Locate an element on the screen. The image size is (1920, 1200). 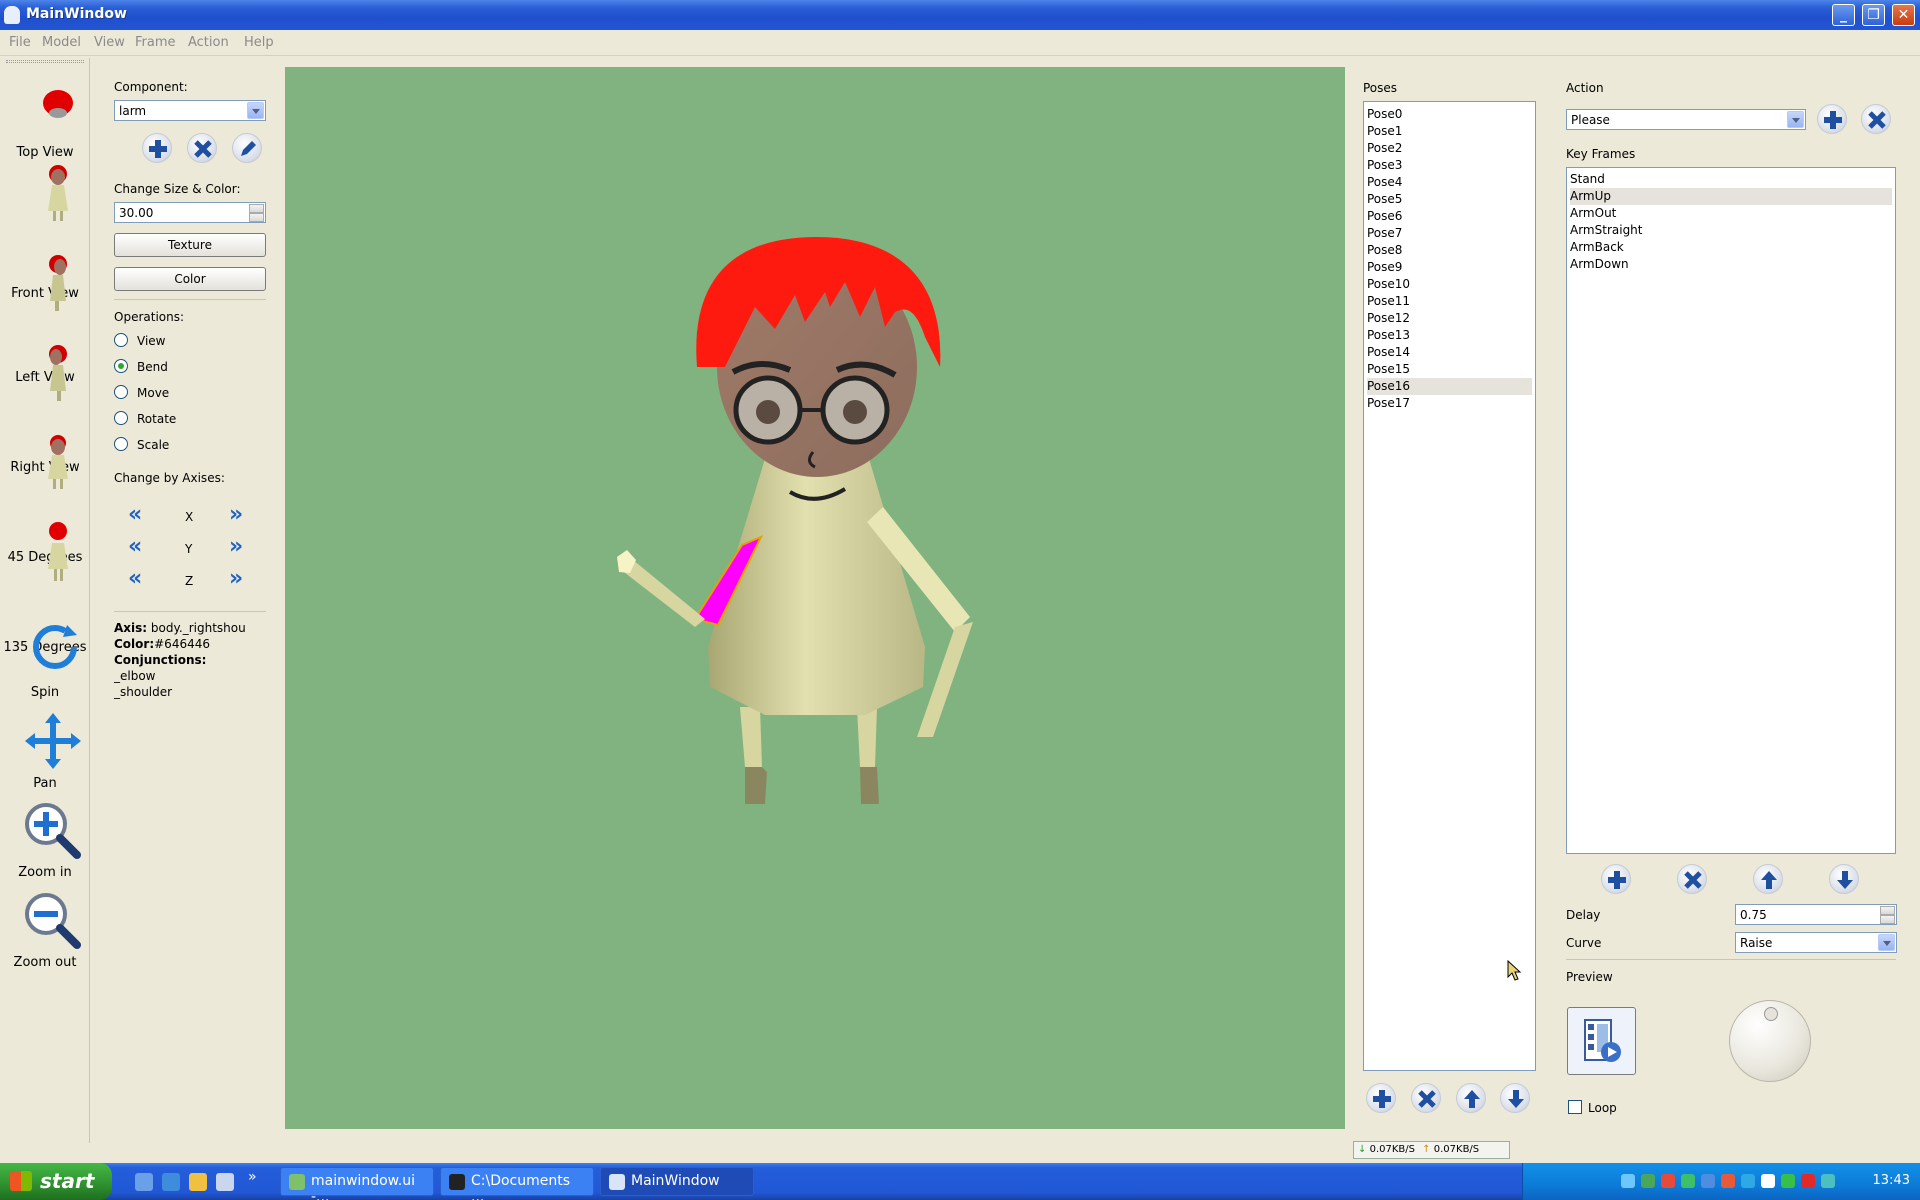
z-increase-icon: » is located at coordinates (236, 579).